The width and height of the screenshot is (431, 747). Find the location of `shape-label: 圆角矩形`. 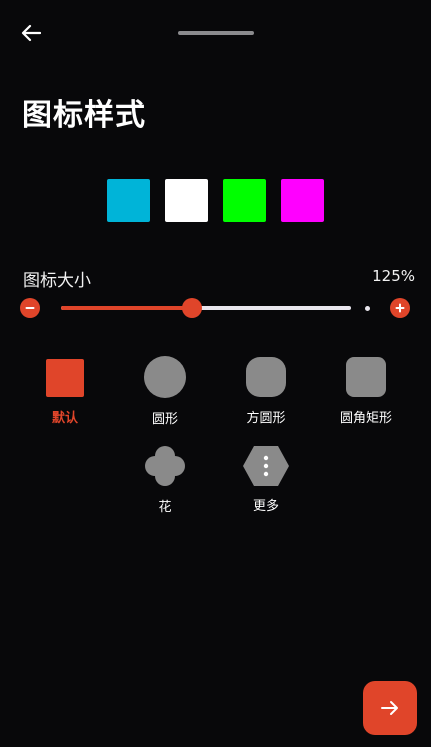

shape-label: 圆角矩形 is located at coordinates (365, 418).